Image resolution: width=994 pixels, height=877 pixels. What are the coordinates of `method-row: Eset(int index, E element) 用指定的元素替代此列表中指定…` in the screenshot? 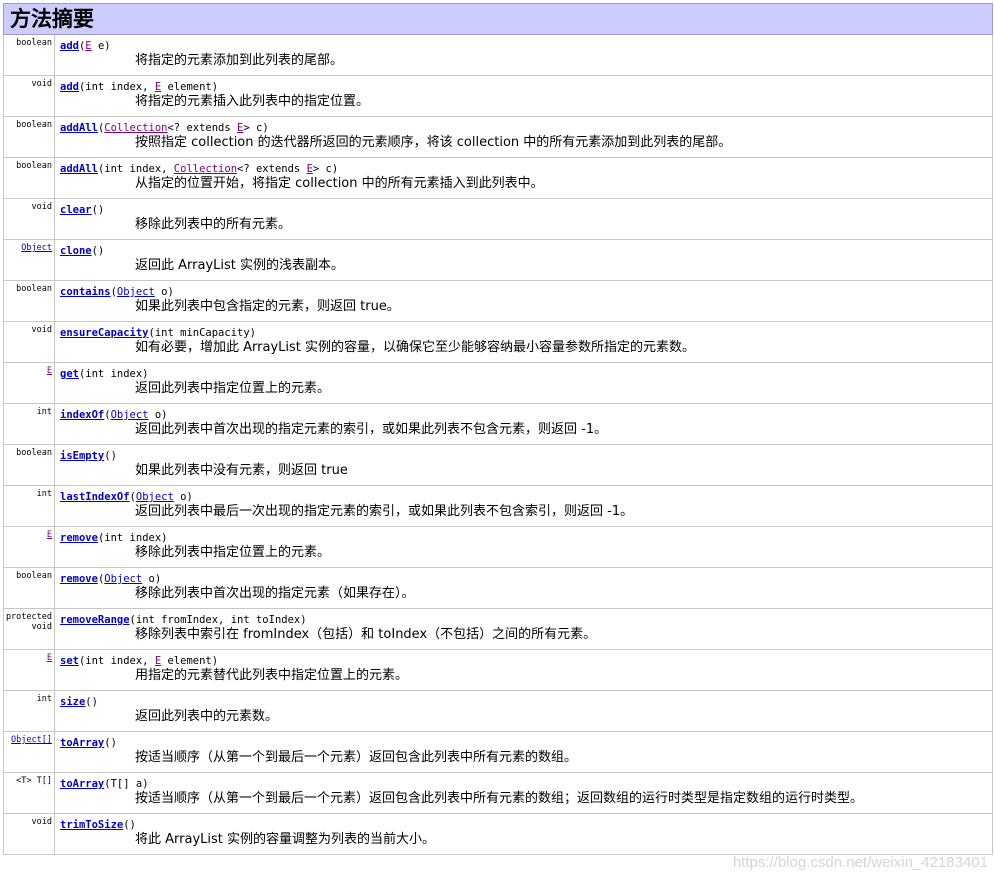 It's located at (498, 670).